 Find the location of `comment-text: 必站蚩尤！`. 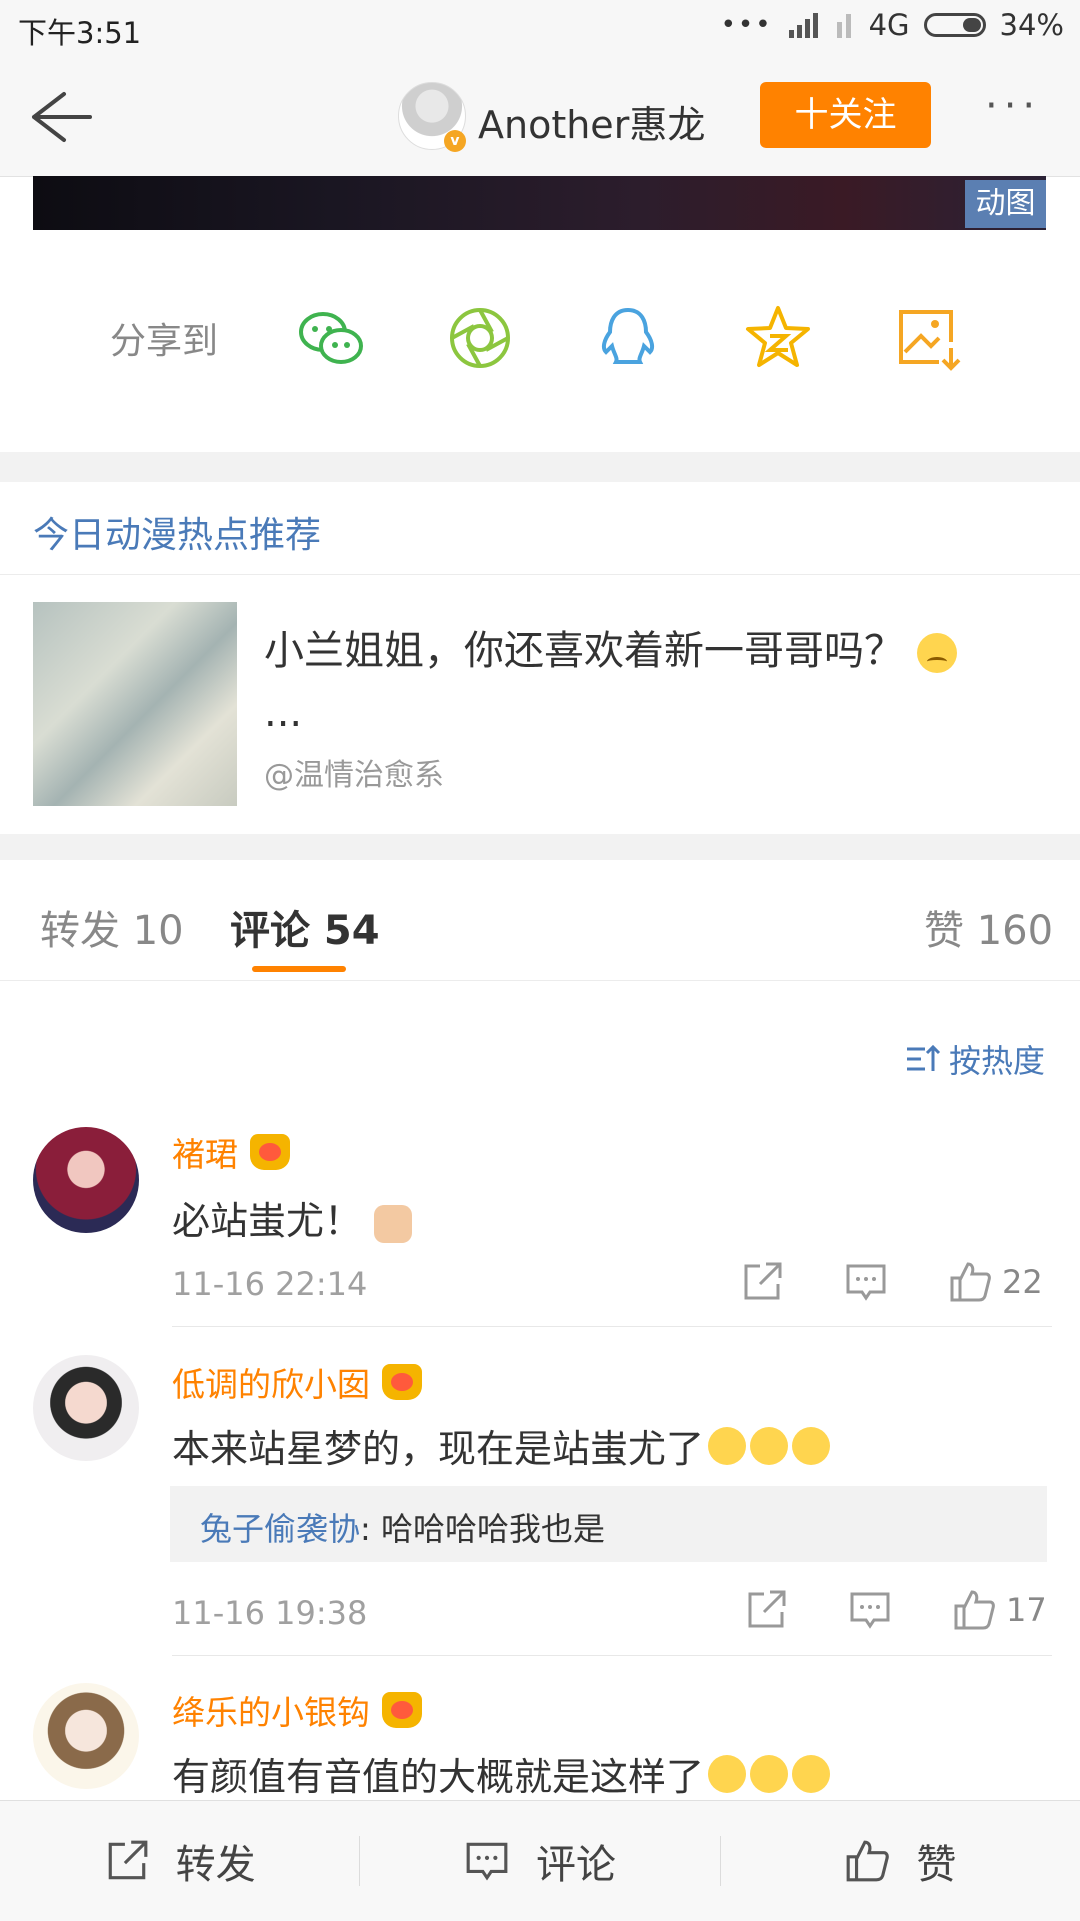

comment-text: 必站蚩尤！ is located at coordinates (292, 1217).